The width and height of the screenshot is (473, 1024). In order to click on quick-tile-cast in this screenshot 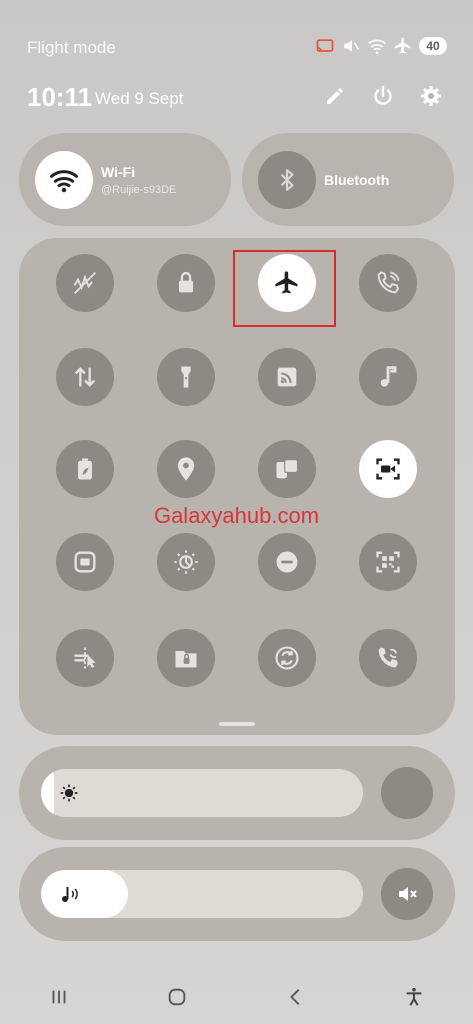, I will do `click(287, 377)`.